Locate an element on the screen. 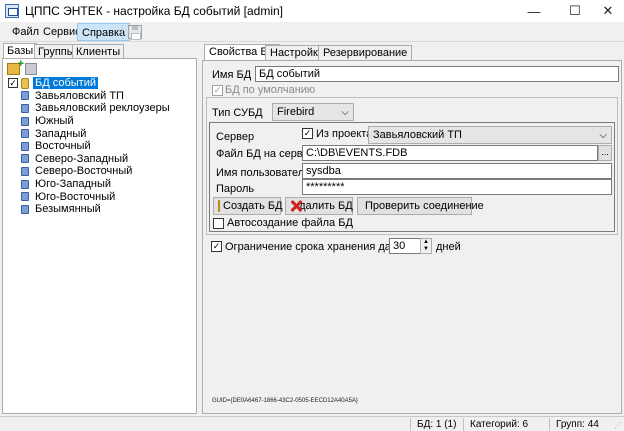 This screenshot has height=431, width=624. menu-file: Файл is located at coordinates (25, 32).